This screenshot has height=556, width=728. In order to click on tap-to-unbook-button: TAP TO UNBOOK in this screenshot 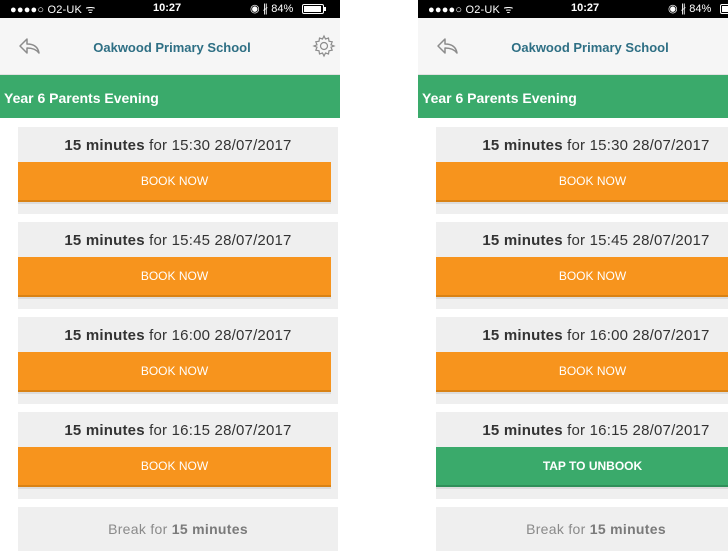, I will do `click(582, 467)`.